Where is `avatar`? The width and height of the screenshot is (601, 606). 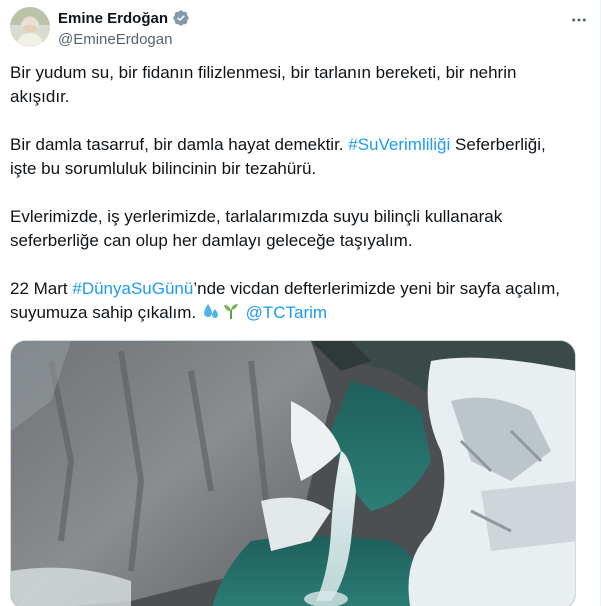
avatar is located at coordinates (30, 27).